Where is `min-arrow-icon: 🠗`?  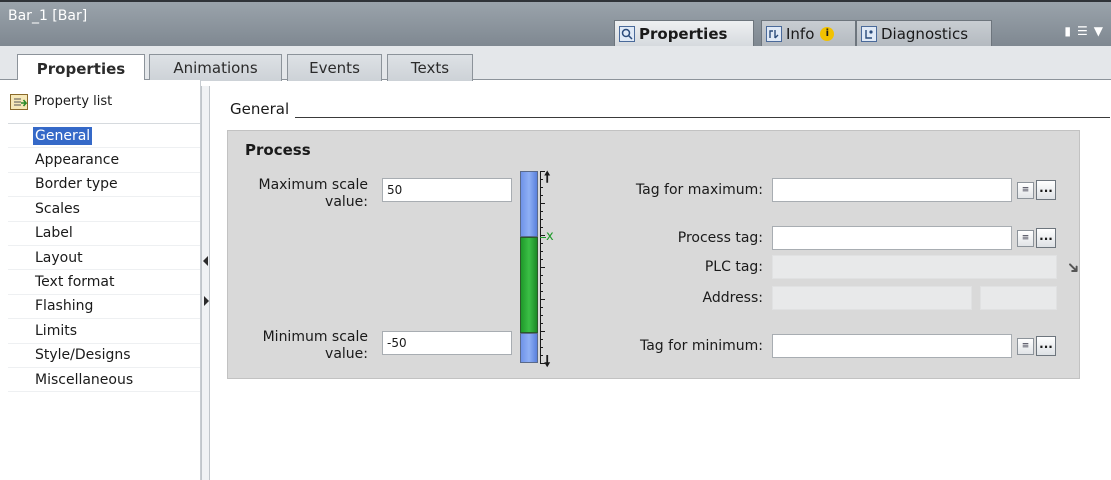 min-arrow-icon: 🠗 is located at coordinates (547, 361).